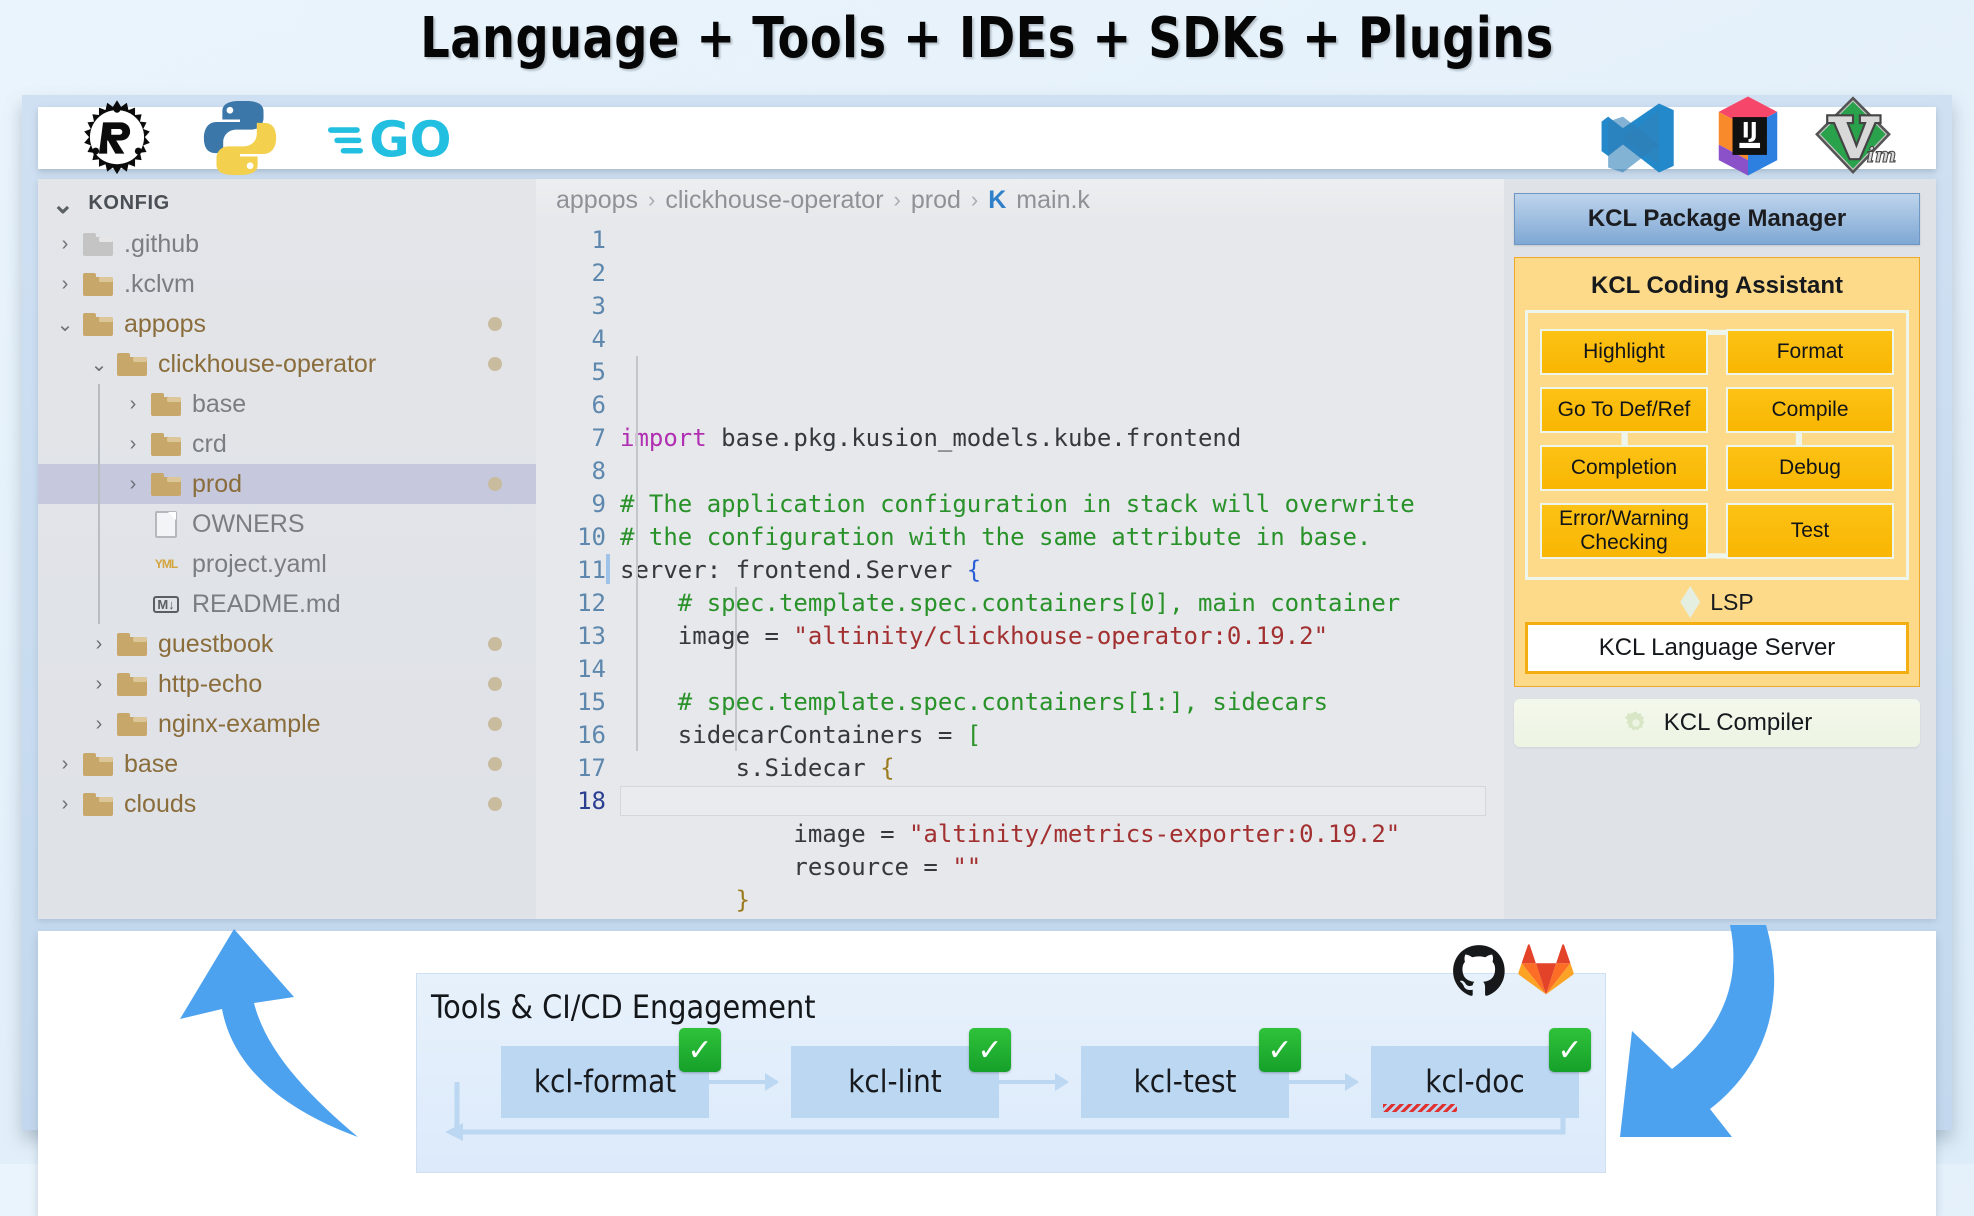 The width and height of the screenshot is (1974, 1216). Describe the element at coordinates (1053, 200) in the screenshot. I see `breadcrumb-file-name: main.k` at that location.